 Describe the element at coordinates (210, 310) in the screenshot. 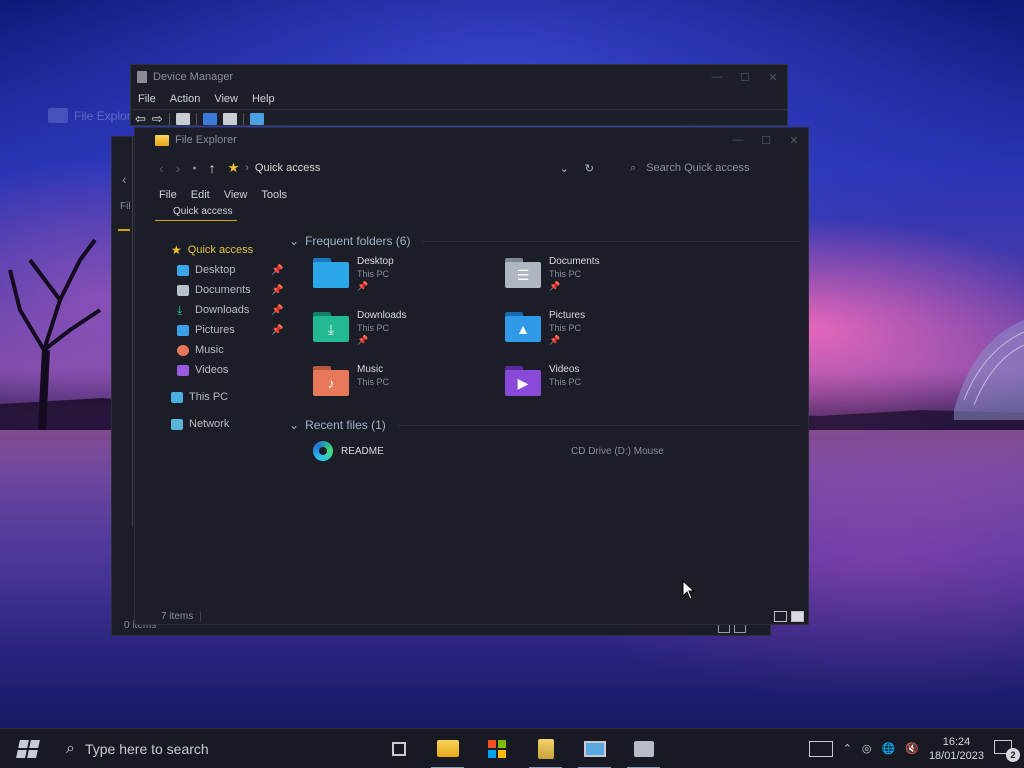

I see `sidebar-item-downloads: ⤓ Downloads 📌` at that location.